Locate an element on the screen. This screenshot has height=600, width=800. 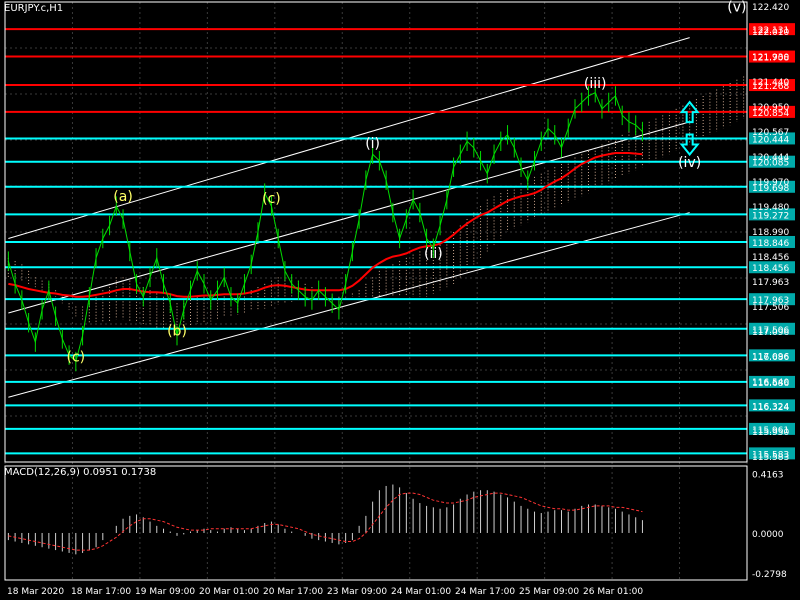
wave-label: (b) is located at coordinates (177, 332).